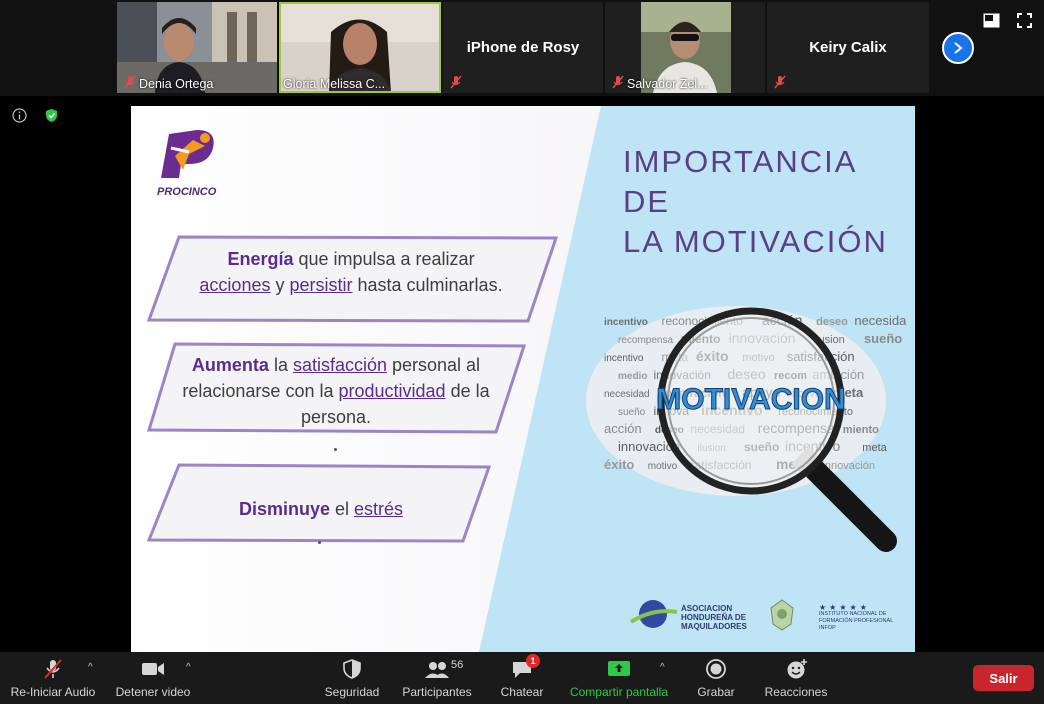 The height and width of the screenshot is (704, 1044). I want to click on next-page-button, so click(958, 48).